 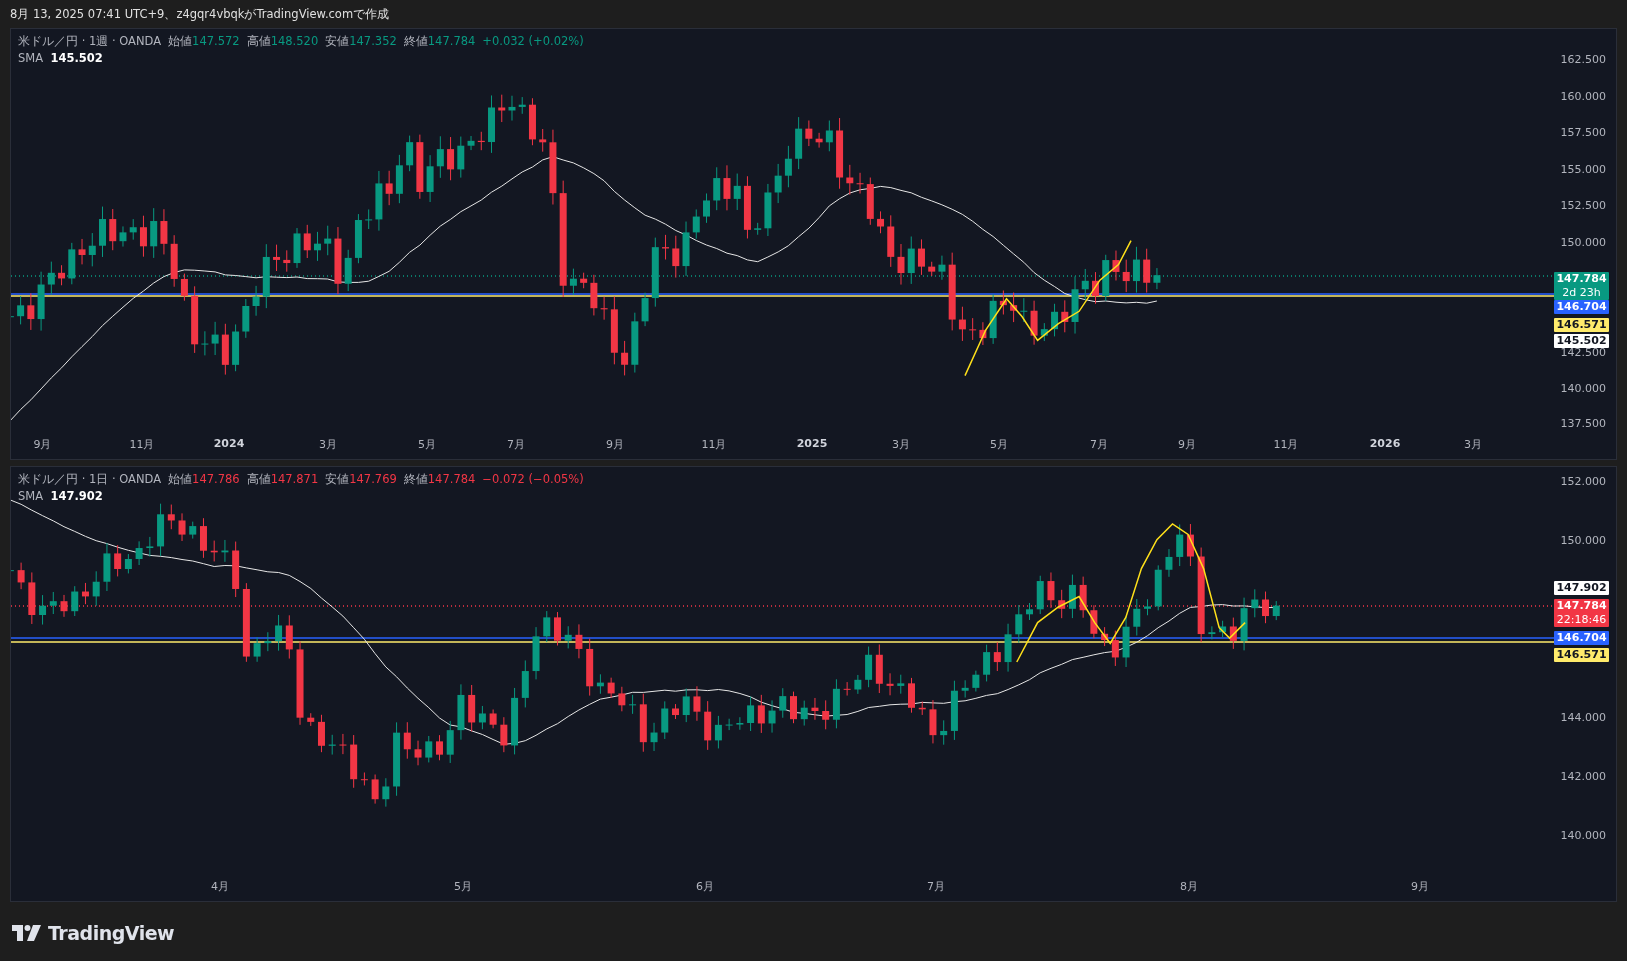 What do you see at coordinates (282, 41) in the screenshot?
I see `ohlc-value: 高値148.520` at bounding box center [282, 41].